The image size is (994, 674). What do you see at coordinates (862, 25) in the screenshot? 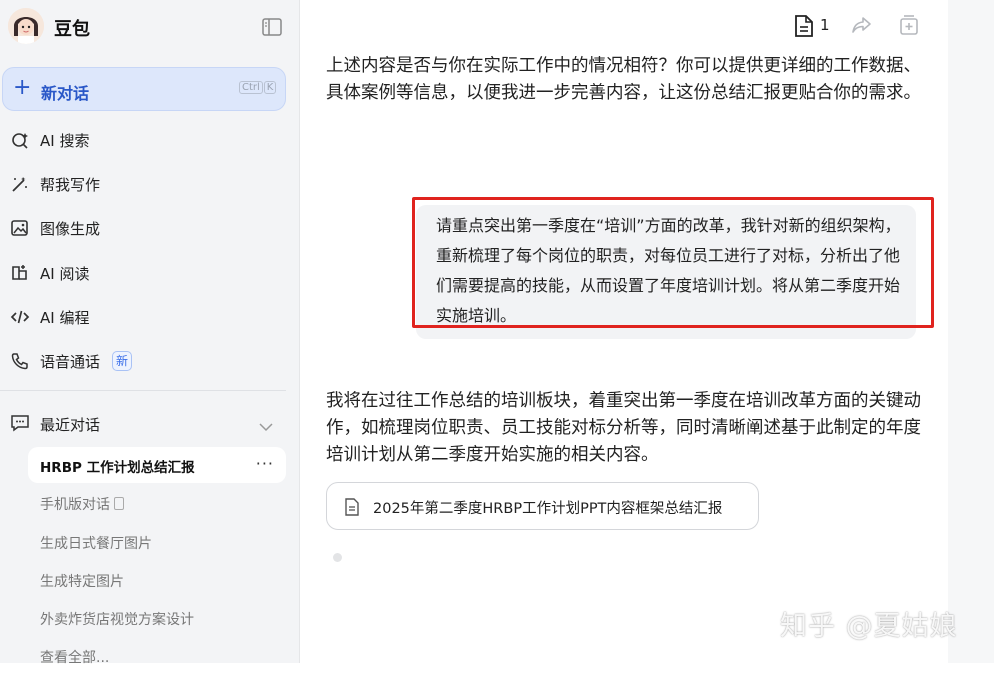
I see `share-icon` at bounding box center [862, 25].